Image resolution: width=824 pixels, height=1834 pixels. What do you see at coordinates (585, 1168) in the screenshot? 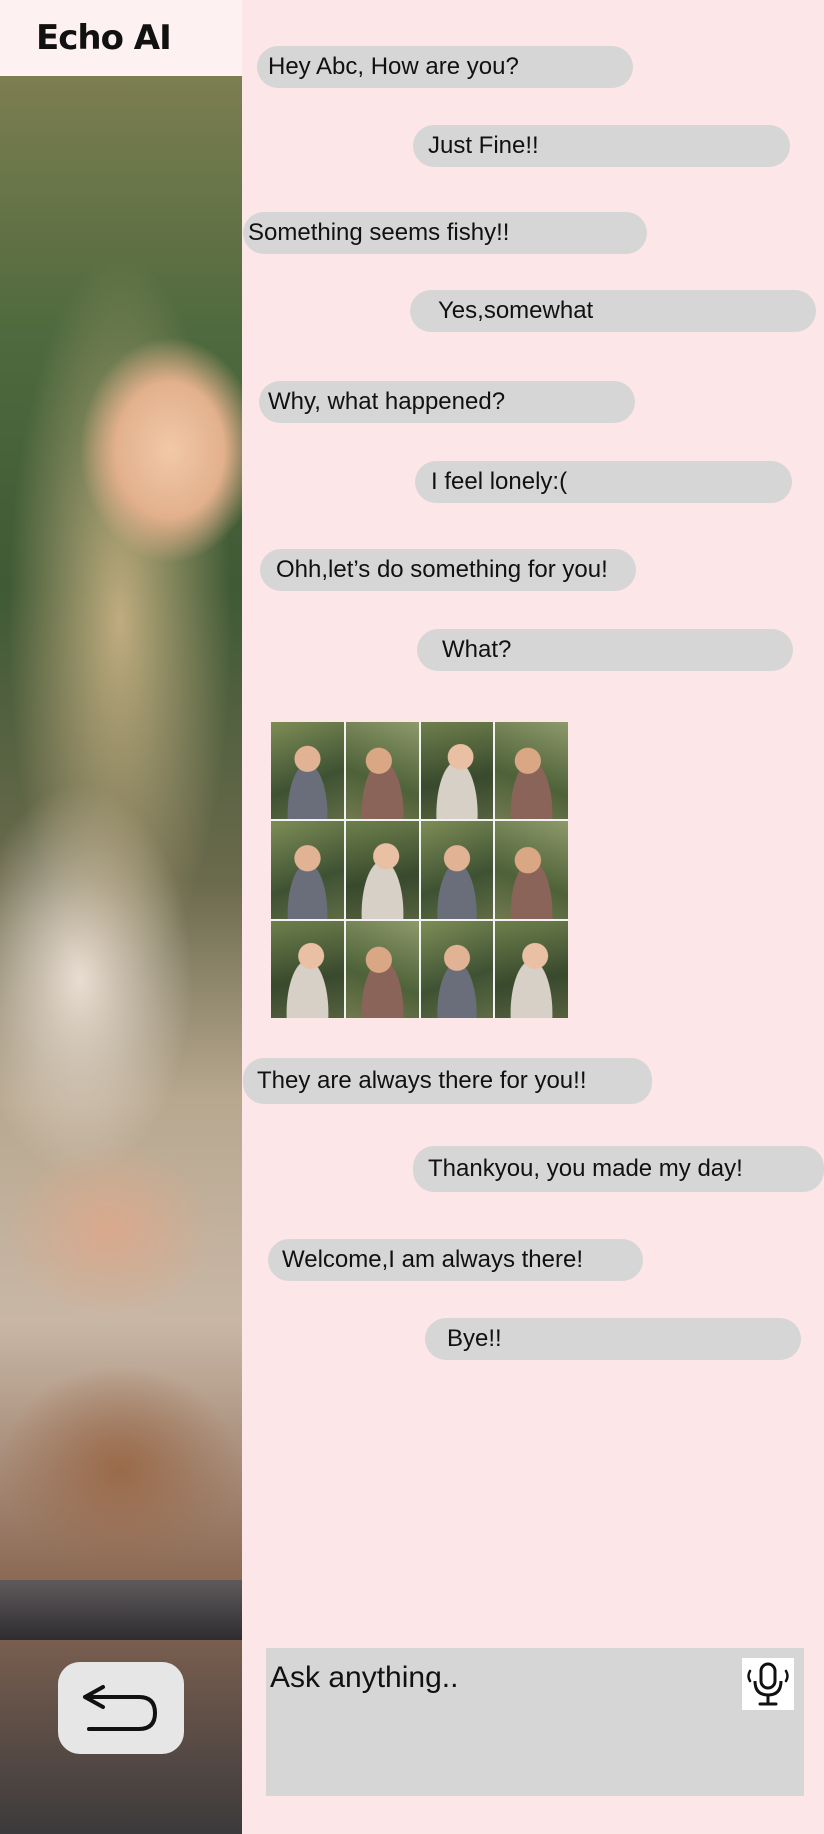
I see `message-text: Thankyou, you made my day!` at bounding box center [585, 1168].